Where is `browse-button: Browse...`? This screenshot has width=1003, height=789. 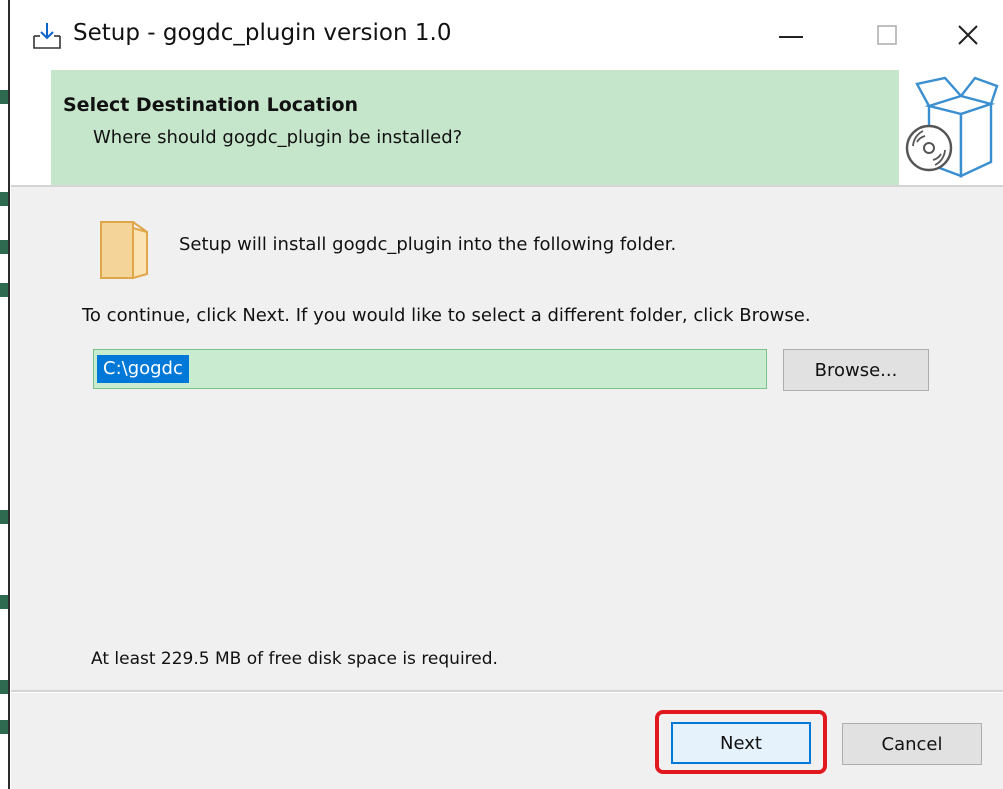
browse-button: Browse... is located at coordinates (856, 370).